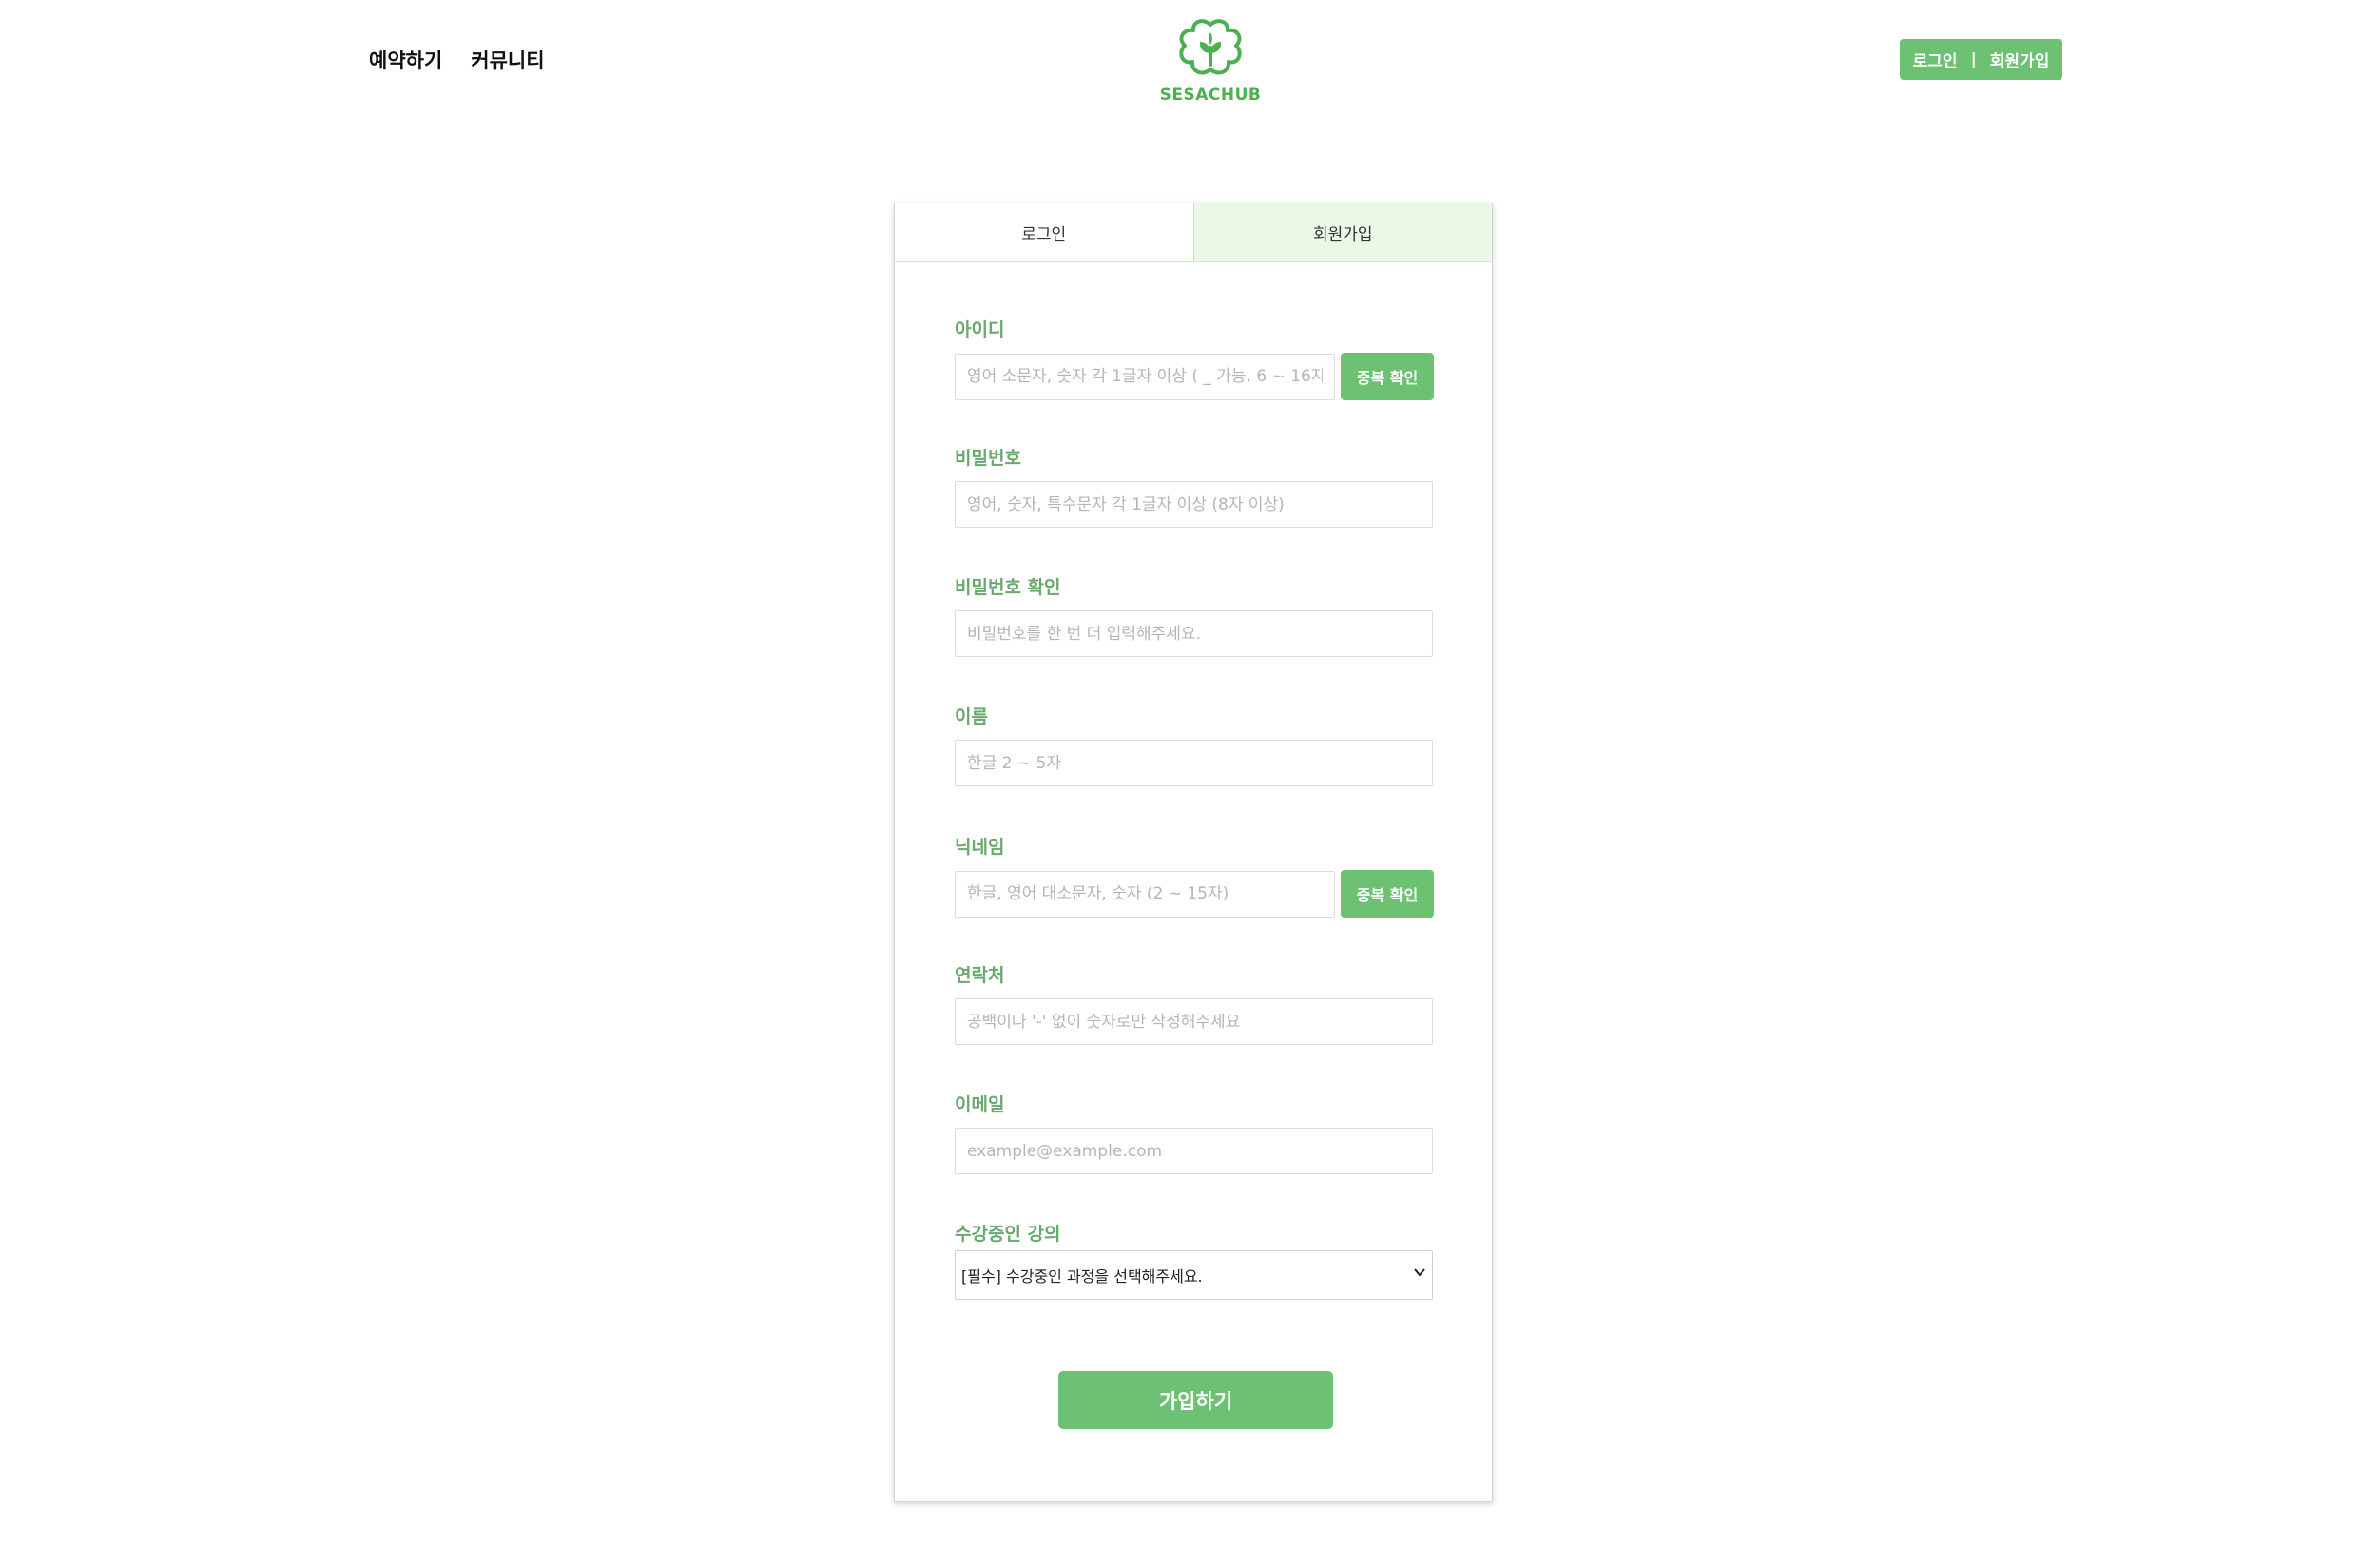  I want to click on password-field: 비밀번호, so click(1194, 486).